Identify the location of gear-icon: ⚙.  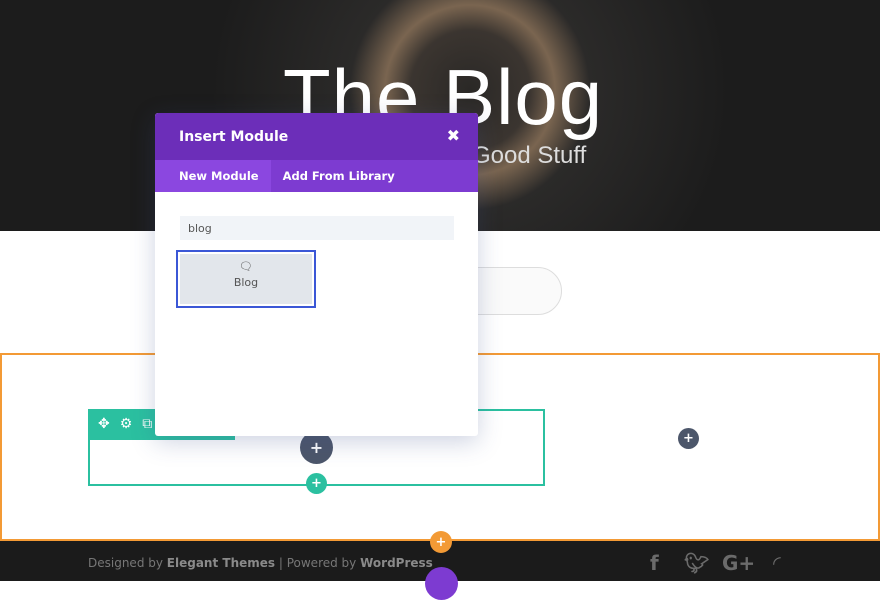
(126, 424).